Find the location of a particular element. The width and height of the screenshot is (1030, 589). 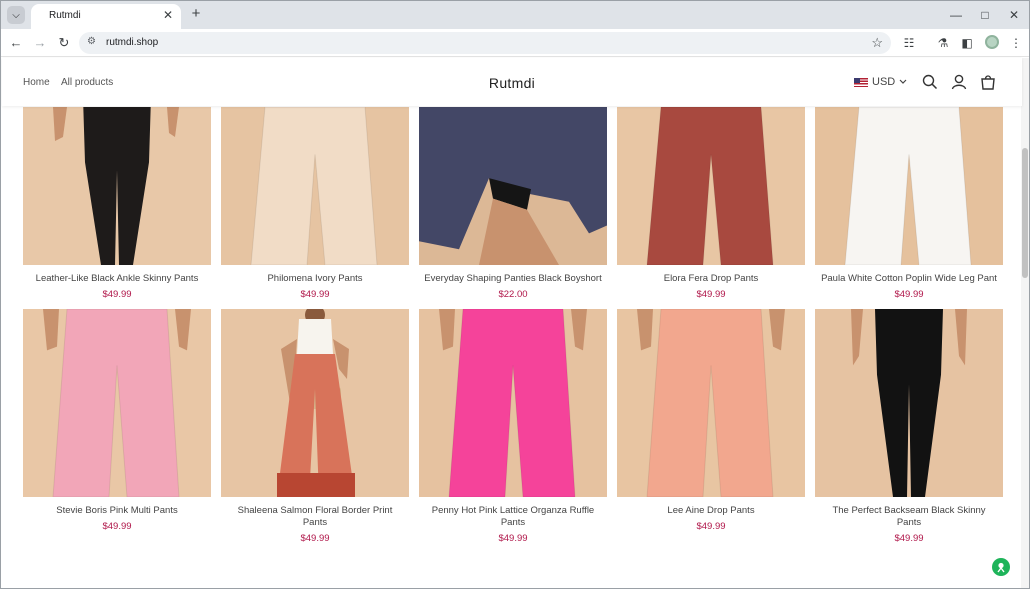

site-header: Home All products Rutmdi USD is located at coordinates (512, 82).